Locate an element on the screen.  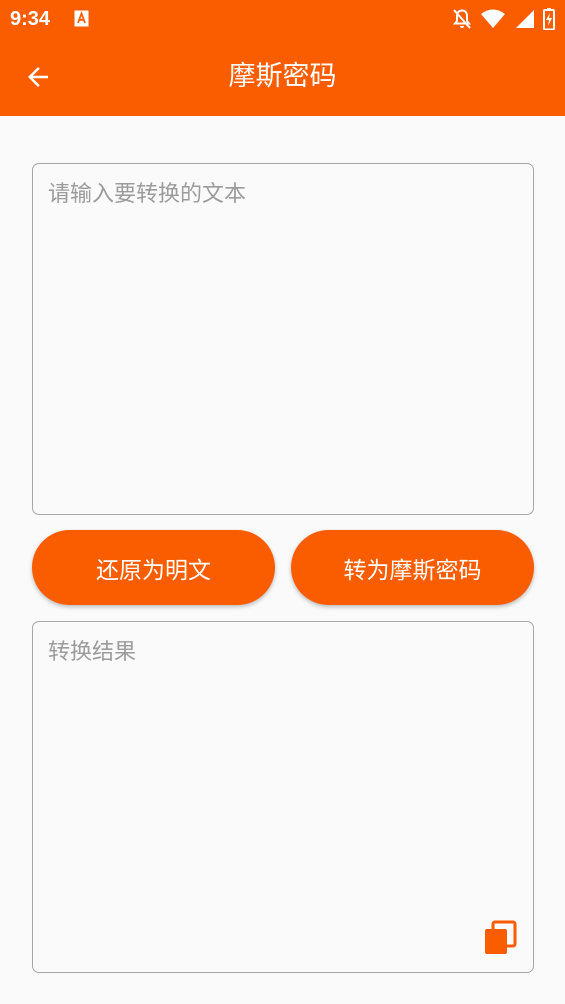
notifications-off-icon is located at coordinates (462, 19).